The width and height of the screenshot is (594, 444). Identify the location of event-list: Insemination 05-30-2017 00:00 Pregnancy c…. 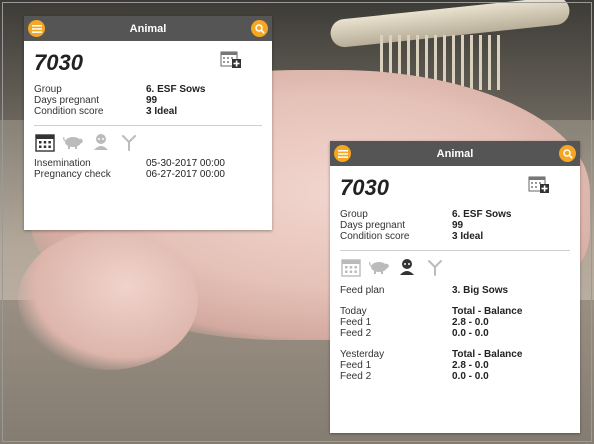
(148, 169).